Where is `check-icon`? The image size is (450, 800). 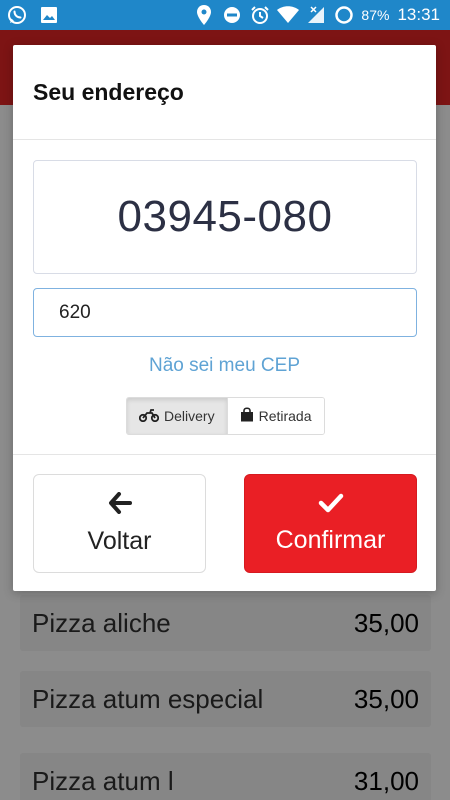
check-icon is located at coordinates (331, 505).